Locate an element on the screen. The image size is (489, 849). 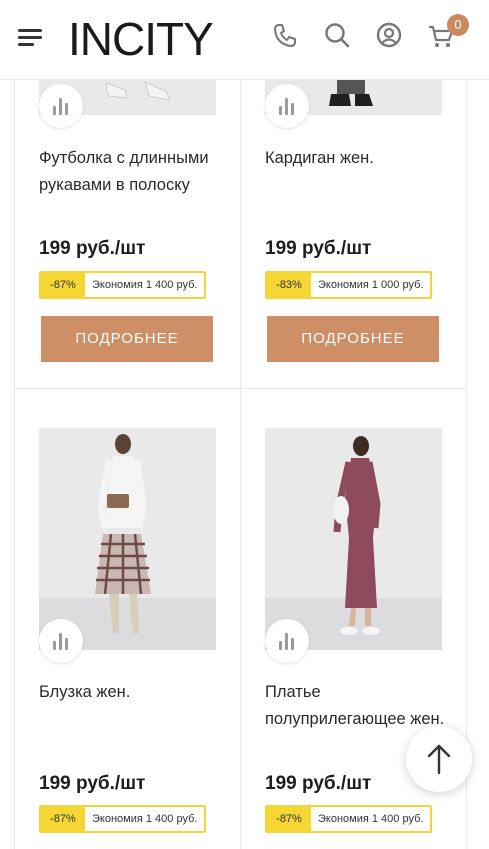
menu-icon is located at coordinates (30, 38).